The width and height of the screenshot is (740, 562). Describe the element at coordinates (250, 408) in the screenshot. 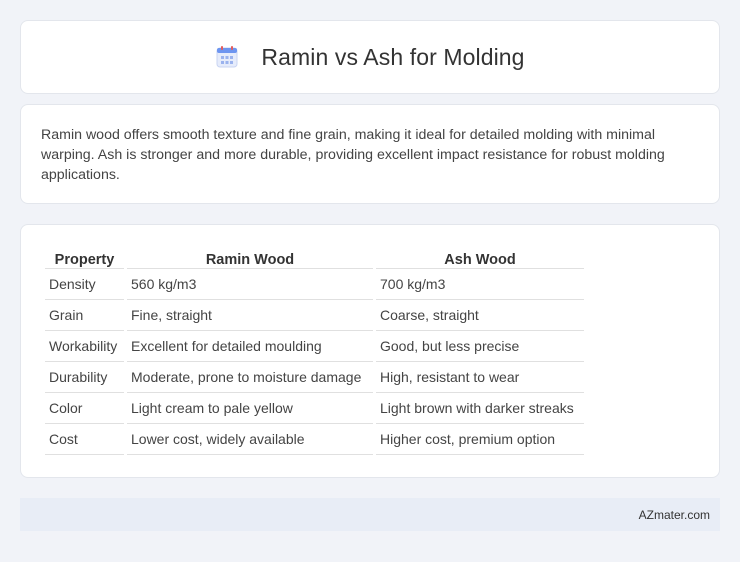

I see `cell-ramin: Light cream to pale yellow` at that location.